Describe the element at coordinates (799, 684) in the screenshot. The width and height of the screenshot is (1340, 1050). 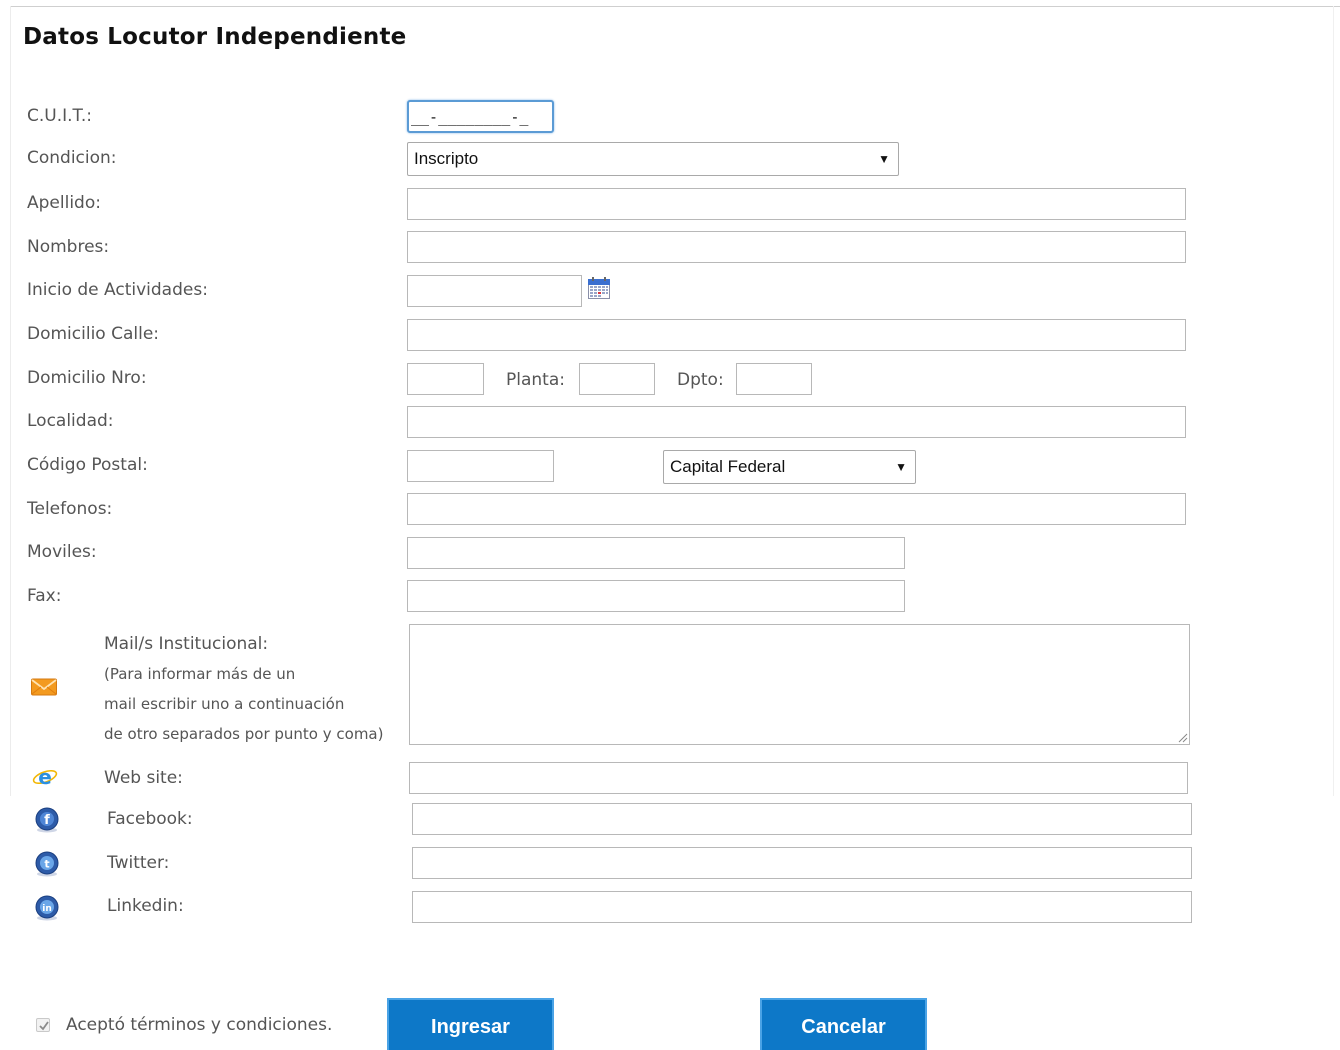
I see `mail-textarea` at that location.